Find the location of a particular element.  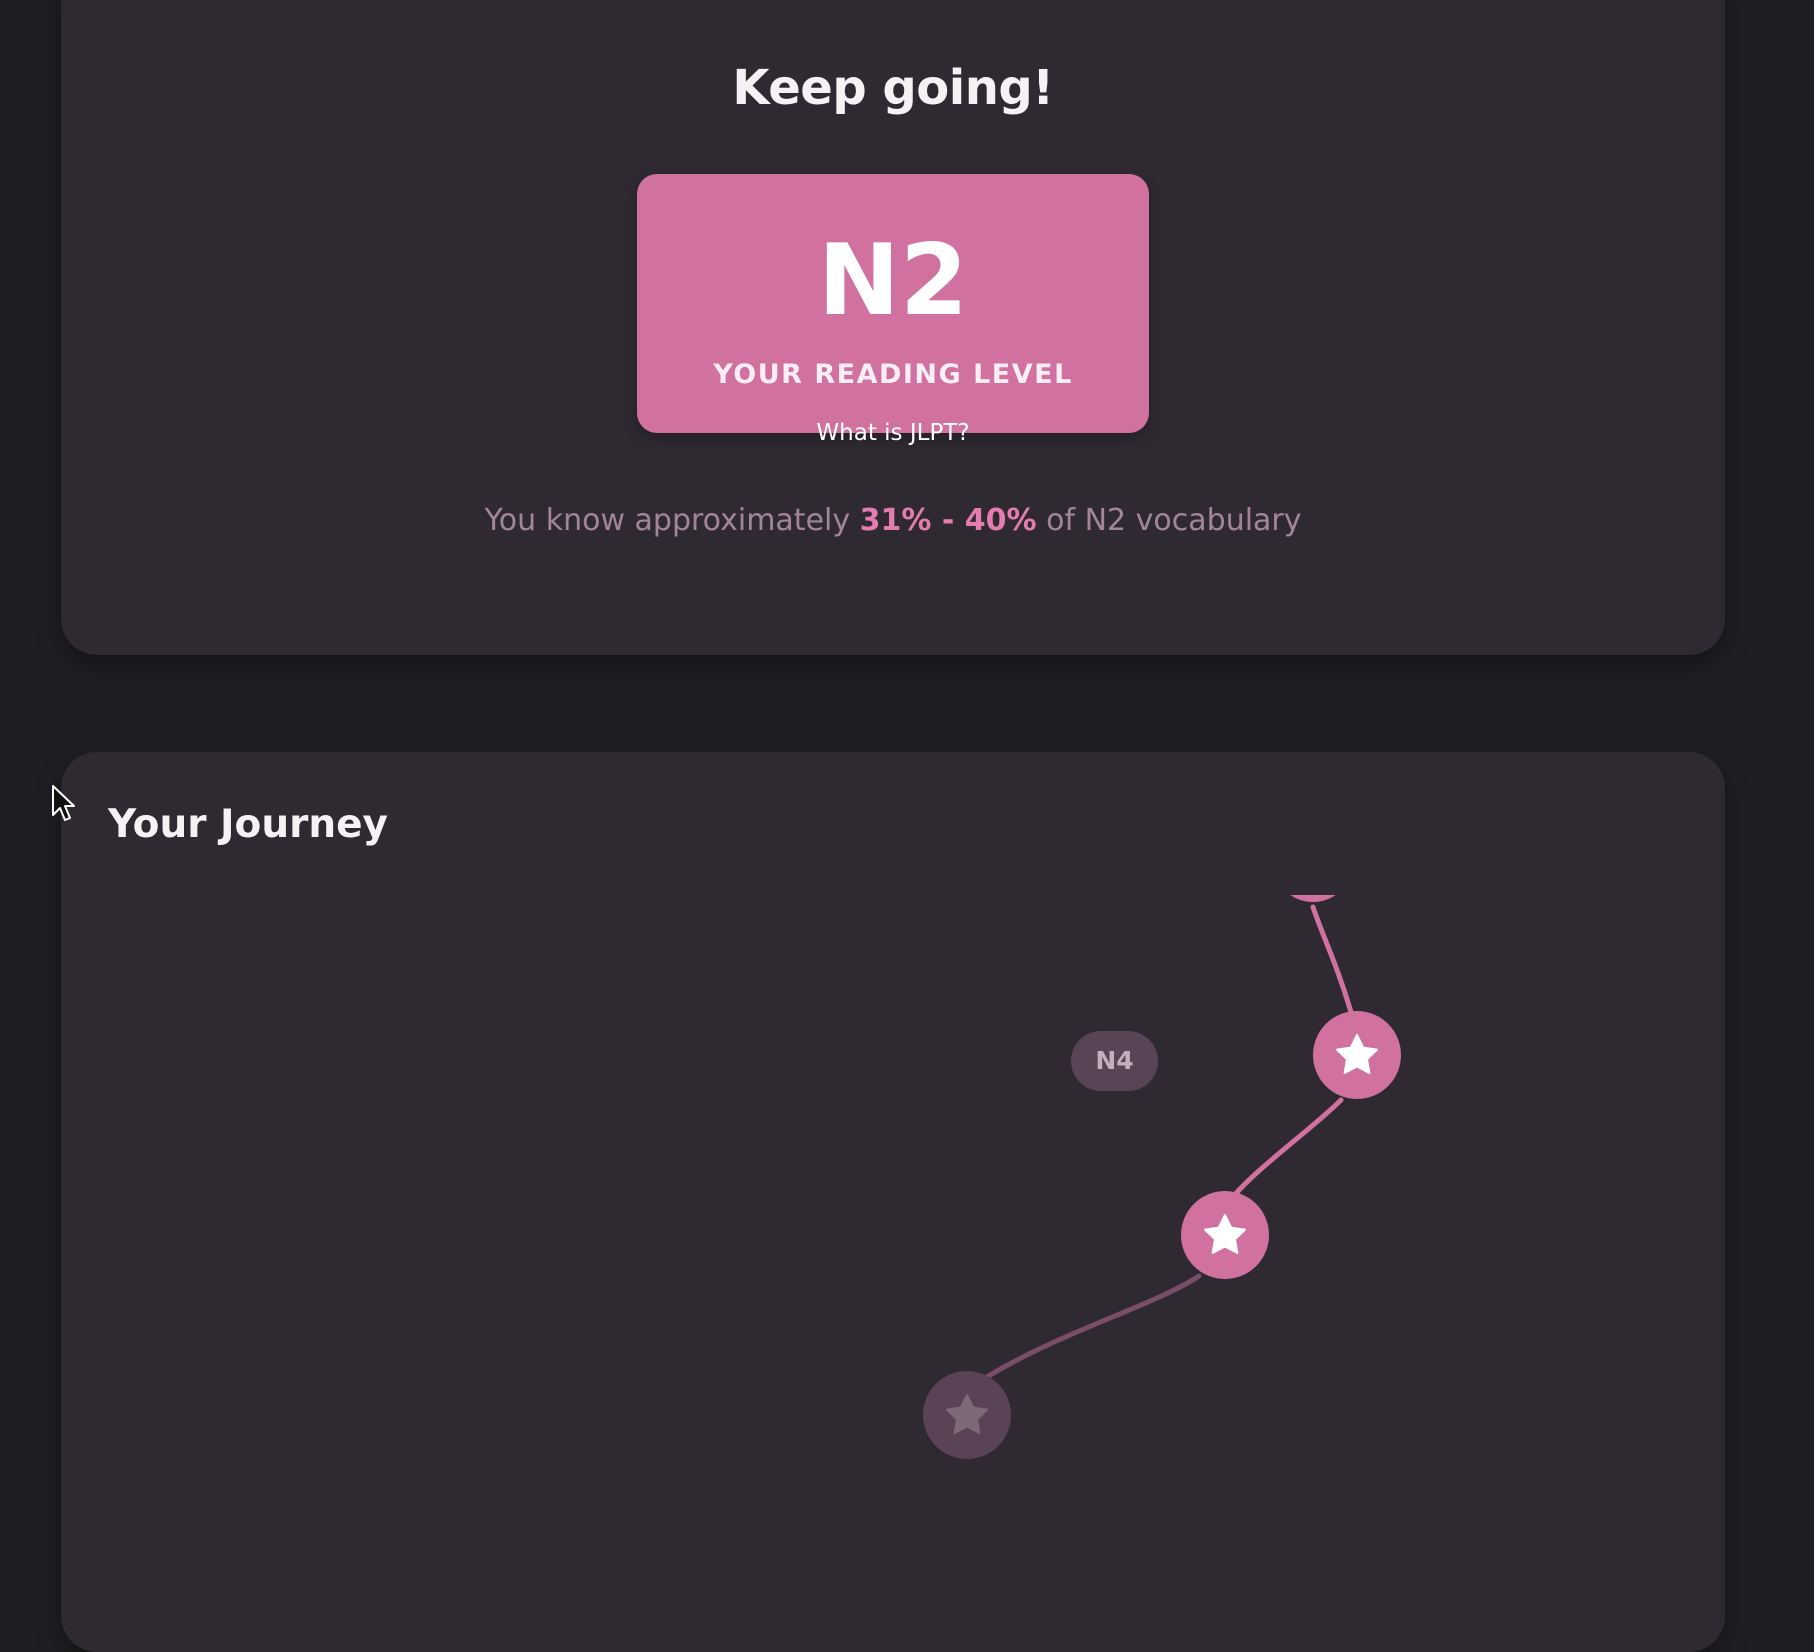

level-code: N2 is located at coordinates (893, 281).